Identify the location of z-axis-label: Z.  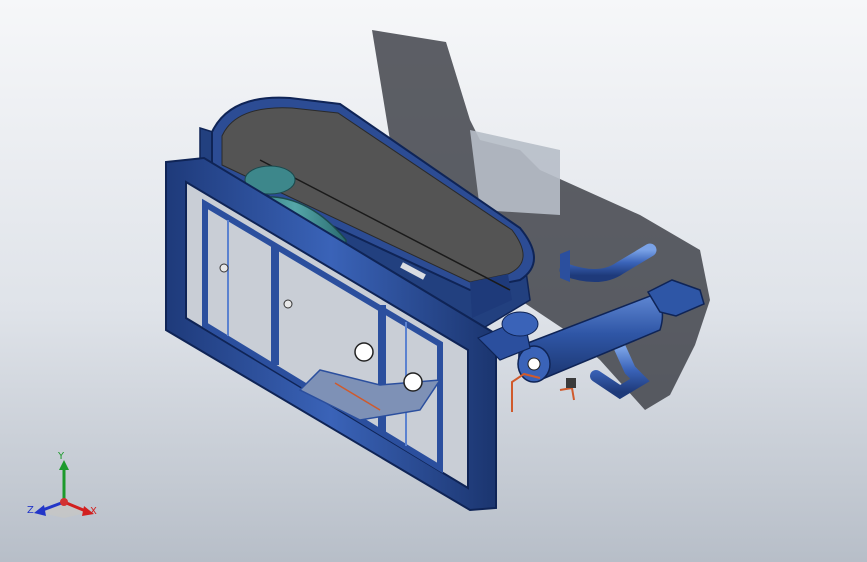
(30, 510).